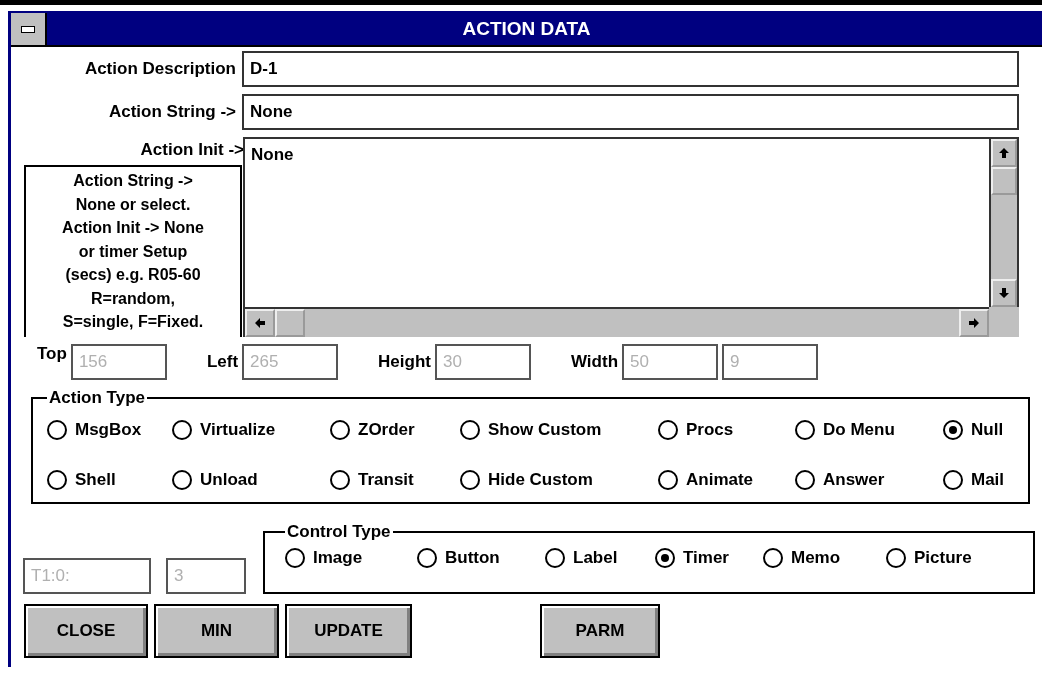 Image resolution: width=1042 pixels, height=673 pixels. I want to click on dialog-button: UPDATE, so click(348, 631).